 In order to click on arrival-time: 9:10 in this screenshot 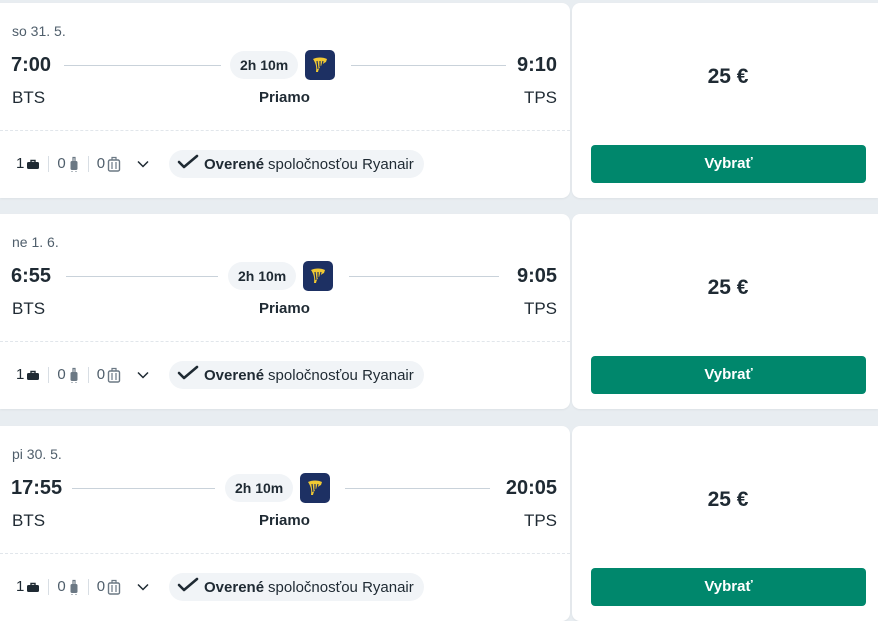, I will do `click(536, 65)`.